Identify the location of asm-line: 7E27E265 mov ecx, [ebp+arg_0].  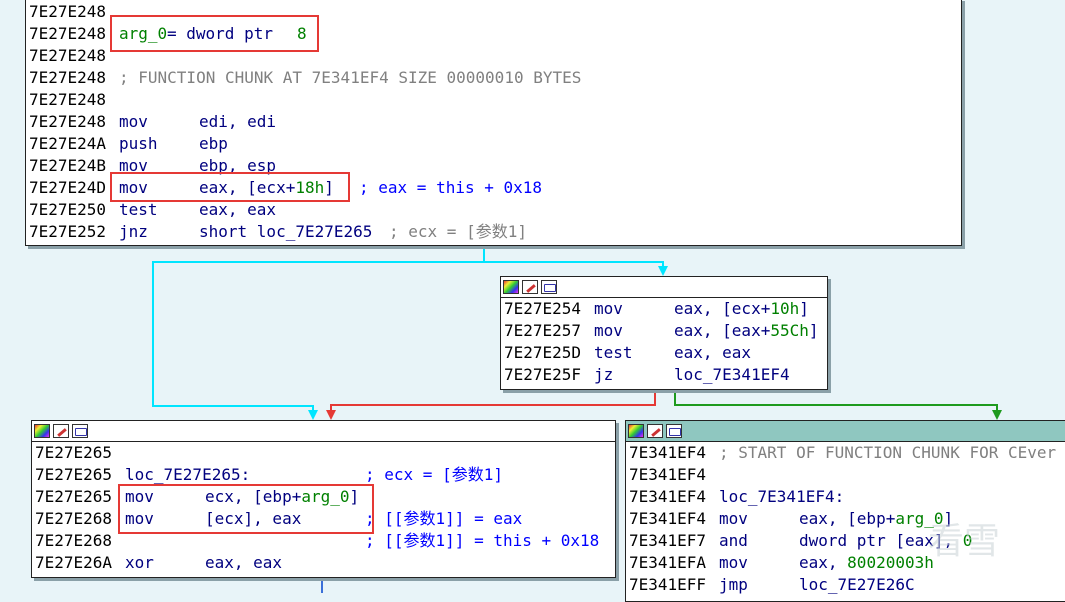
(323, 497).